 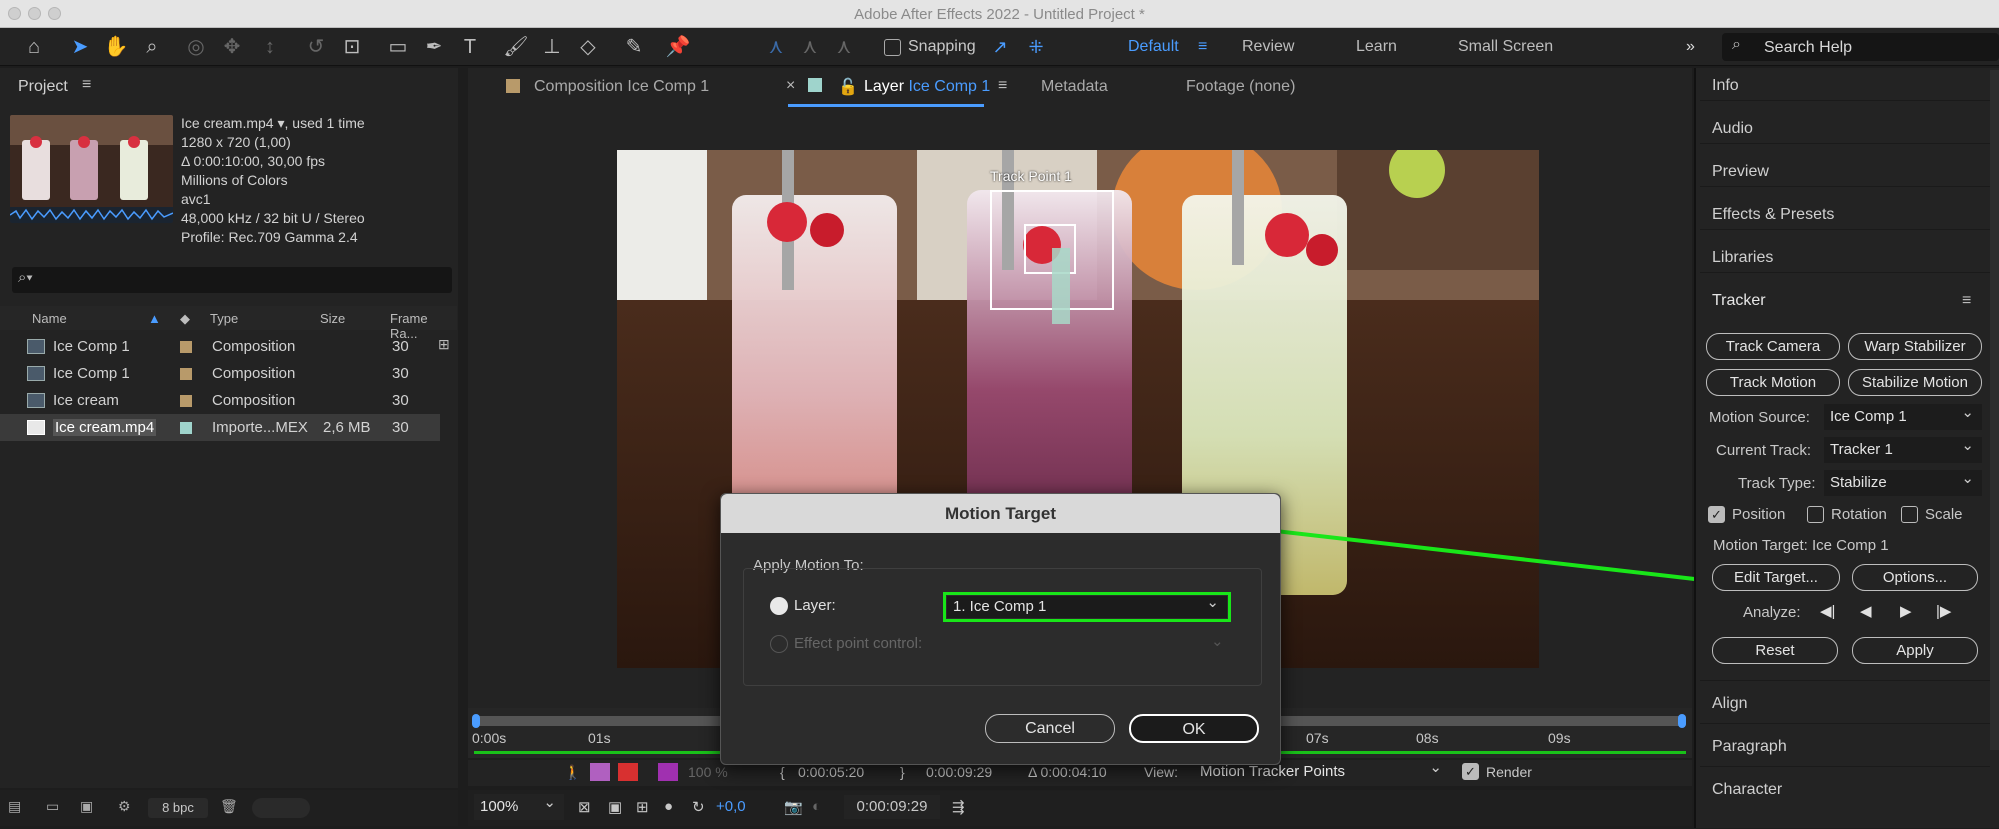 What do you see at coordinates (1772, 612) in the screenshot?
I see `analyze-label: Analyze:` at bounding box center [1772, 612].